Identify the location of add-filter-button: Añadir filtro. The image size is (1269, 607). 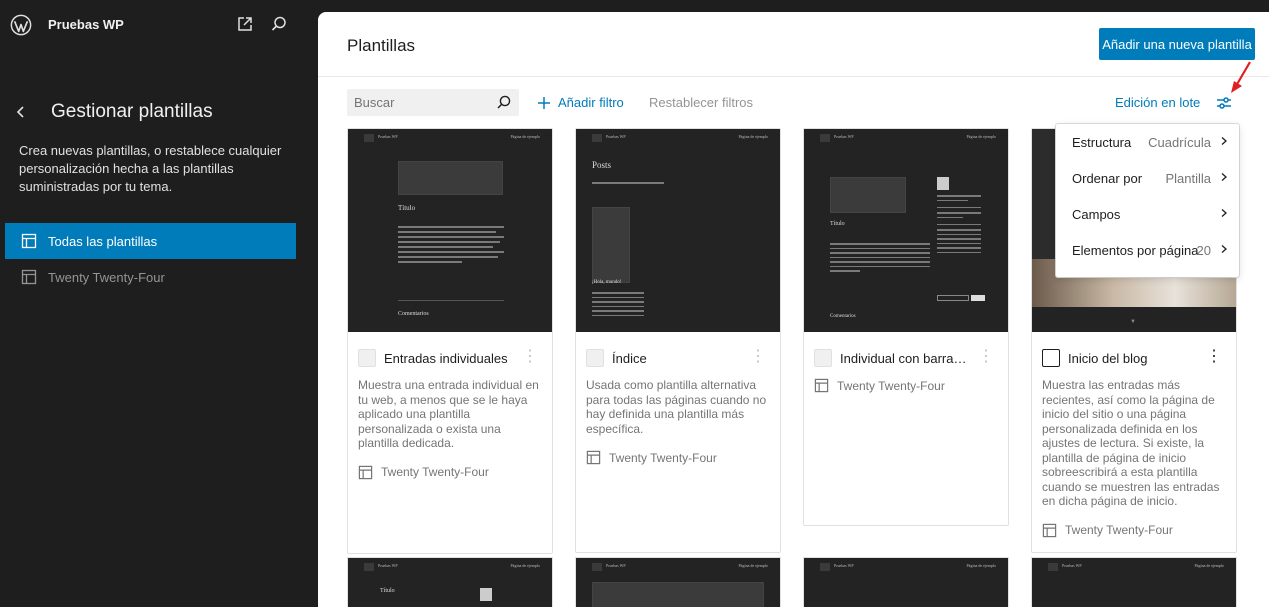
(580, 102).